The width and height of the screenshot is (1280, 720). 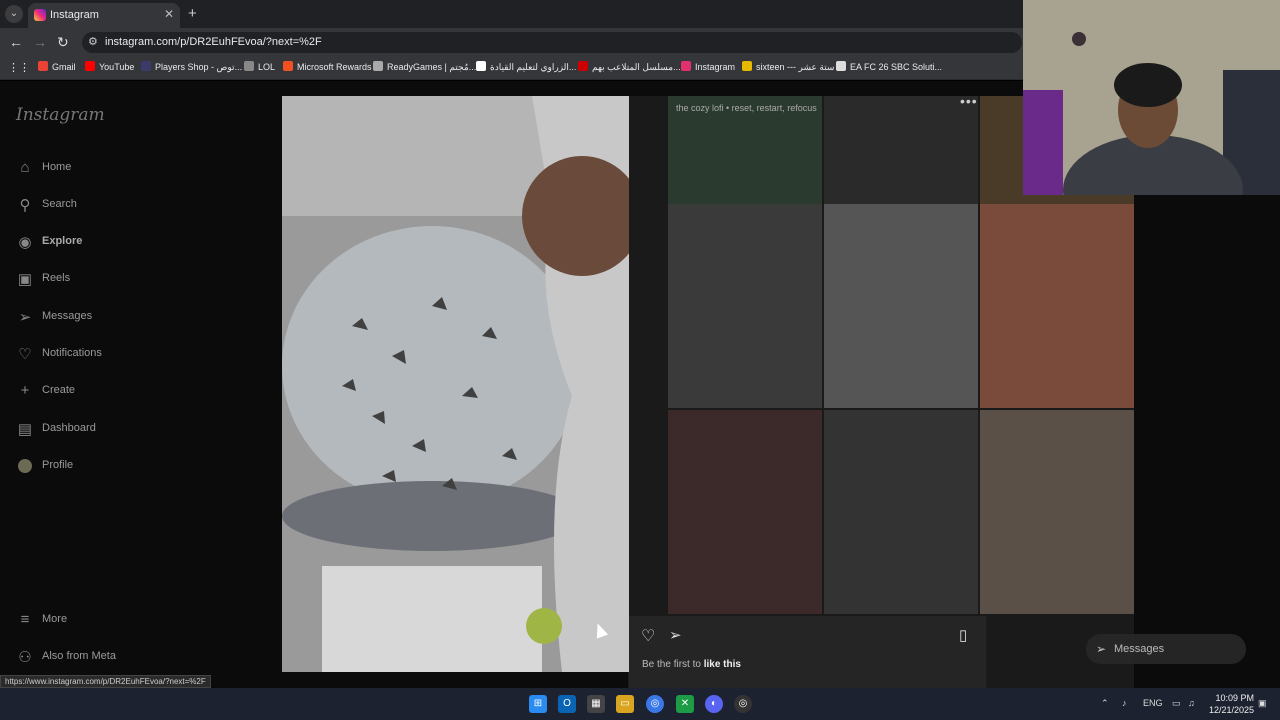 What do you see at coordinates (1151, 97) in the screenshot?
I see `webcam-overlay` at bounding box center [1151, 97].